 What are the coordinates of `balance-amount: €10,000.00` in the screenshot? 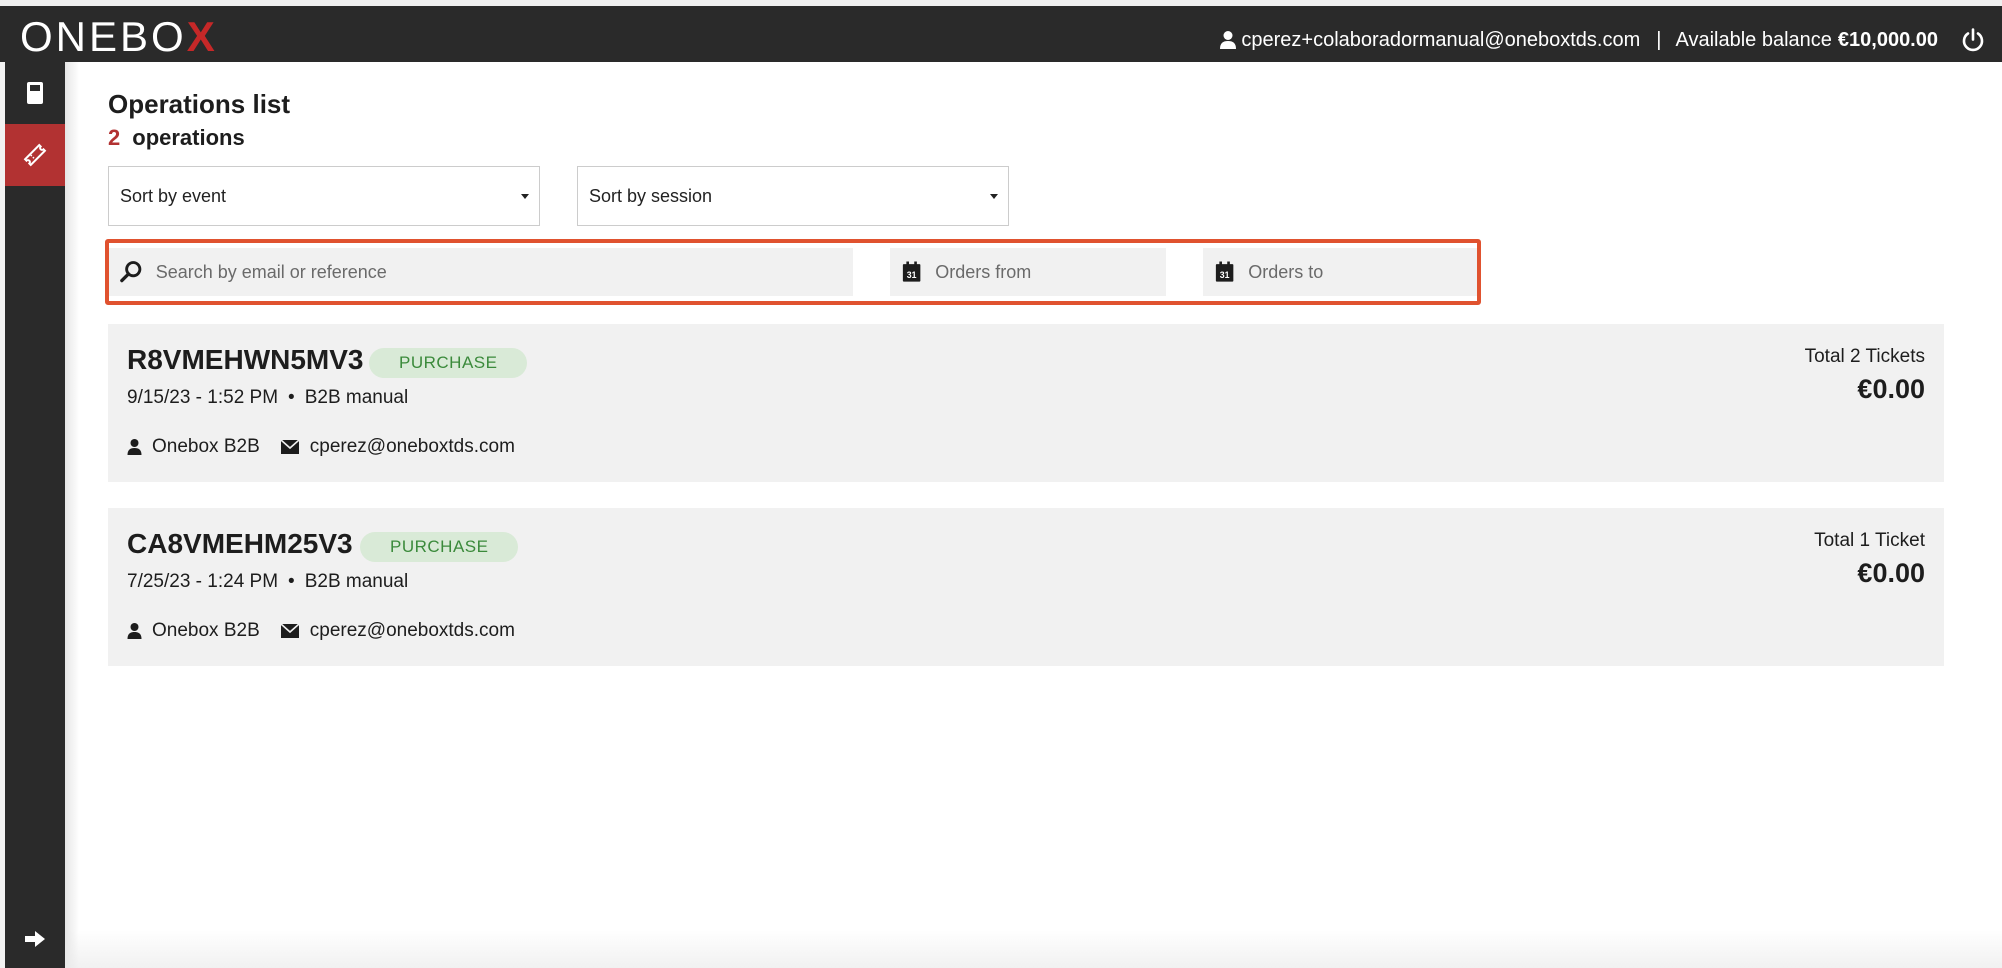 It's located at (1887, 39).